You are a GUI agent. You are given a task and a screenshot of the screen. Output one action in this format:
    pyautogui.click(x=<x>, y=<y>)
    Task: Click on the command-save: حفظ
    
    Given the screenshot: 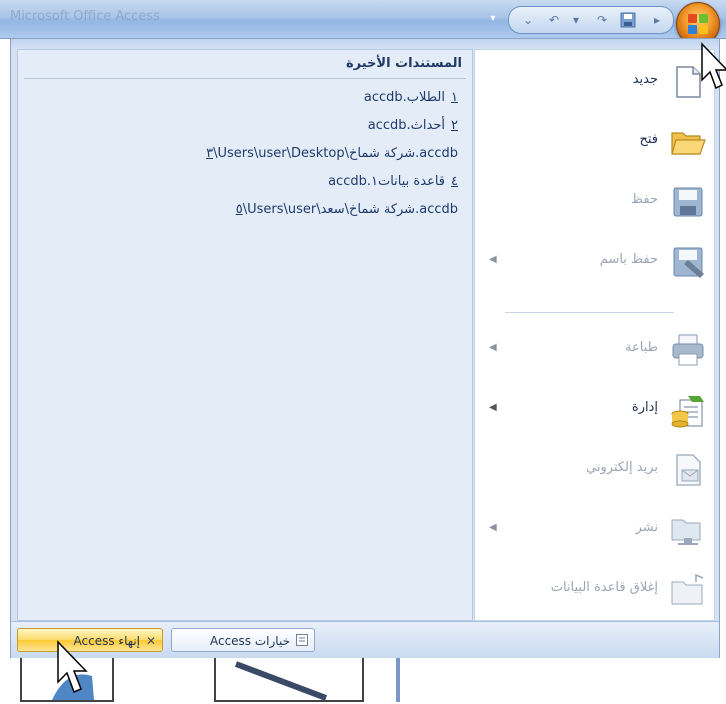 What is the action you would take?
    pyautogui.click(x=594, y=202)
    